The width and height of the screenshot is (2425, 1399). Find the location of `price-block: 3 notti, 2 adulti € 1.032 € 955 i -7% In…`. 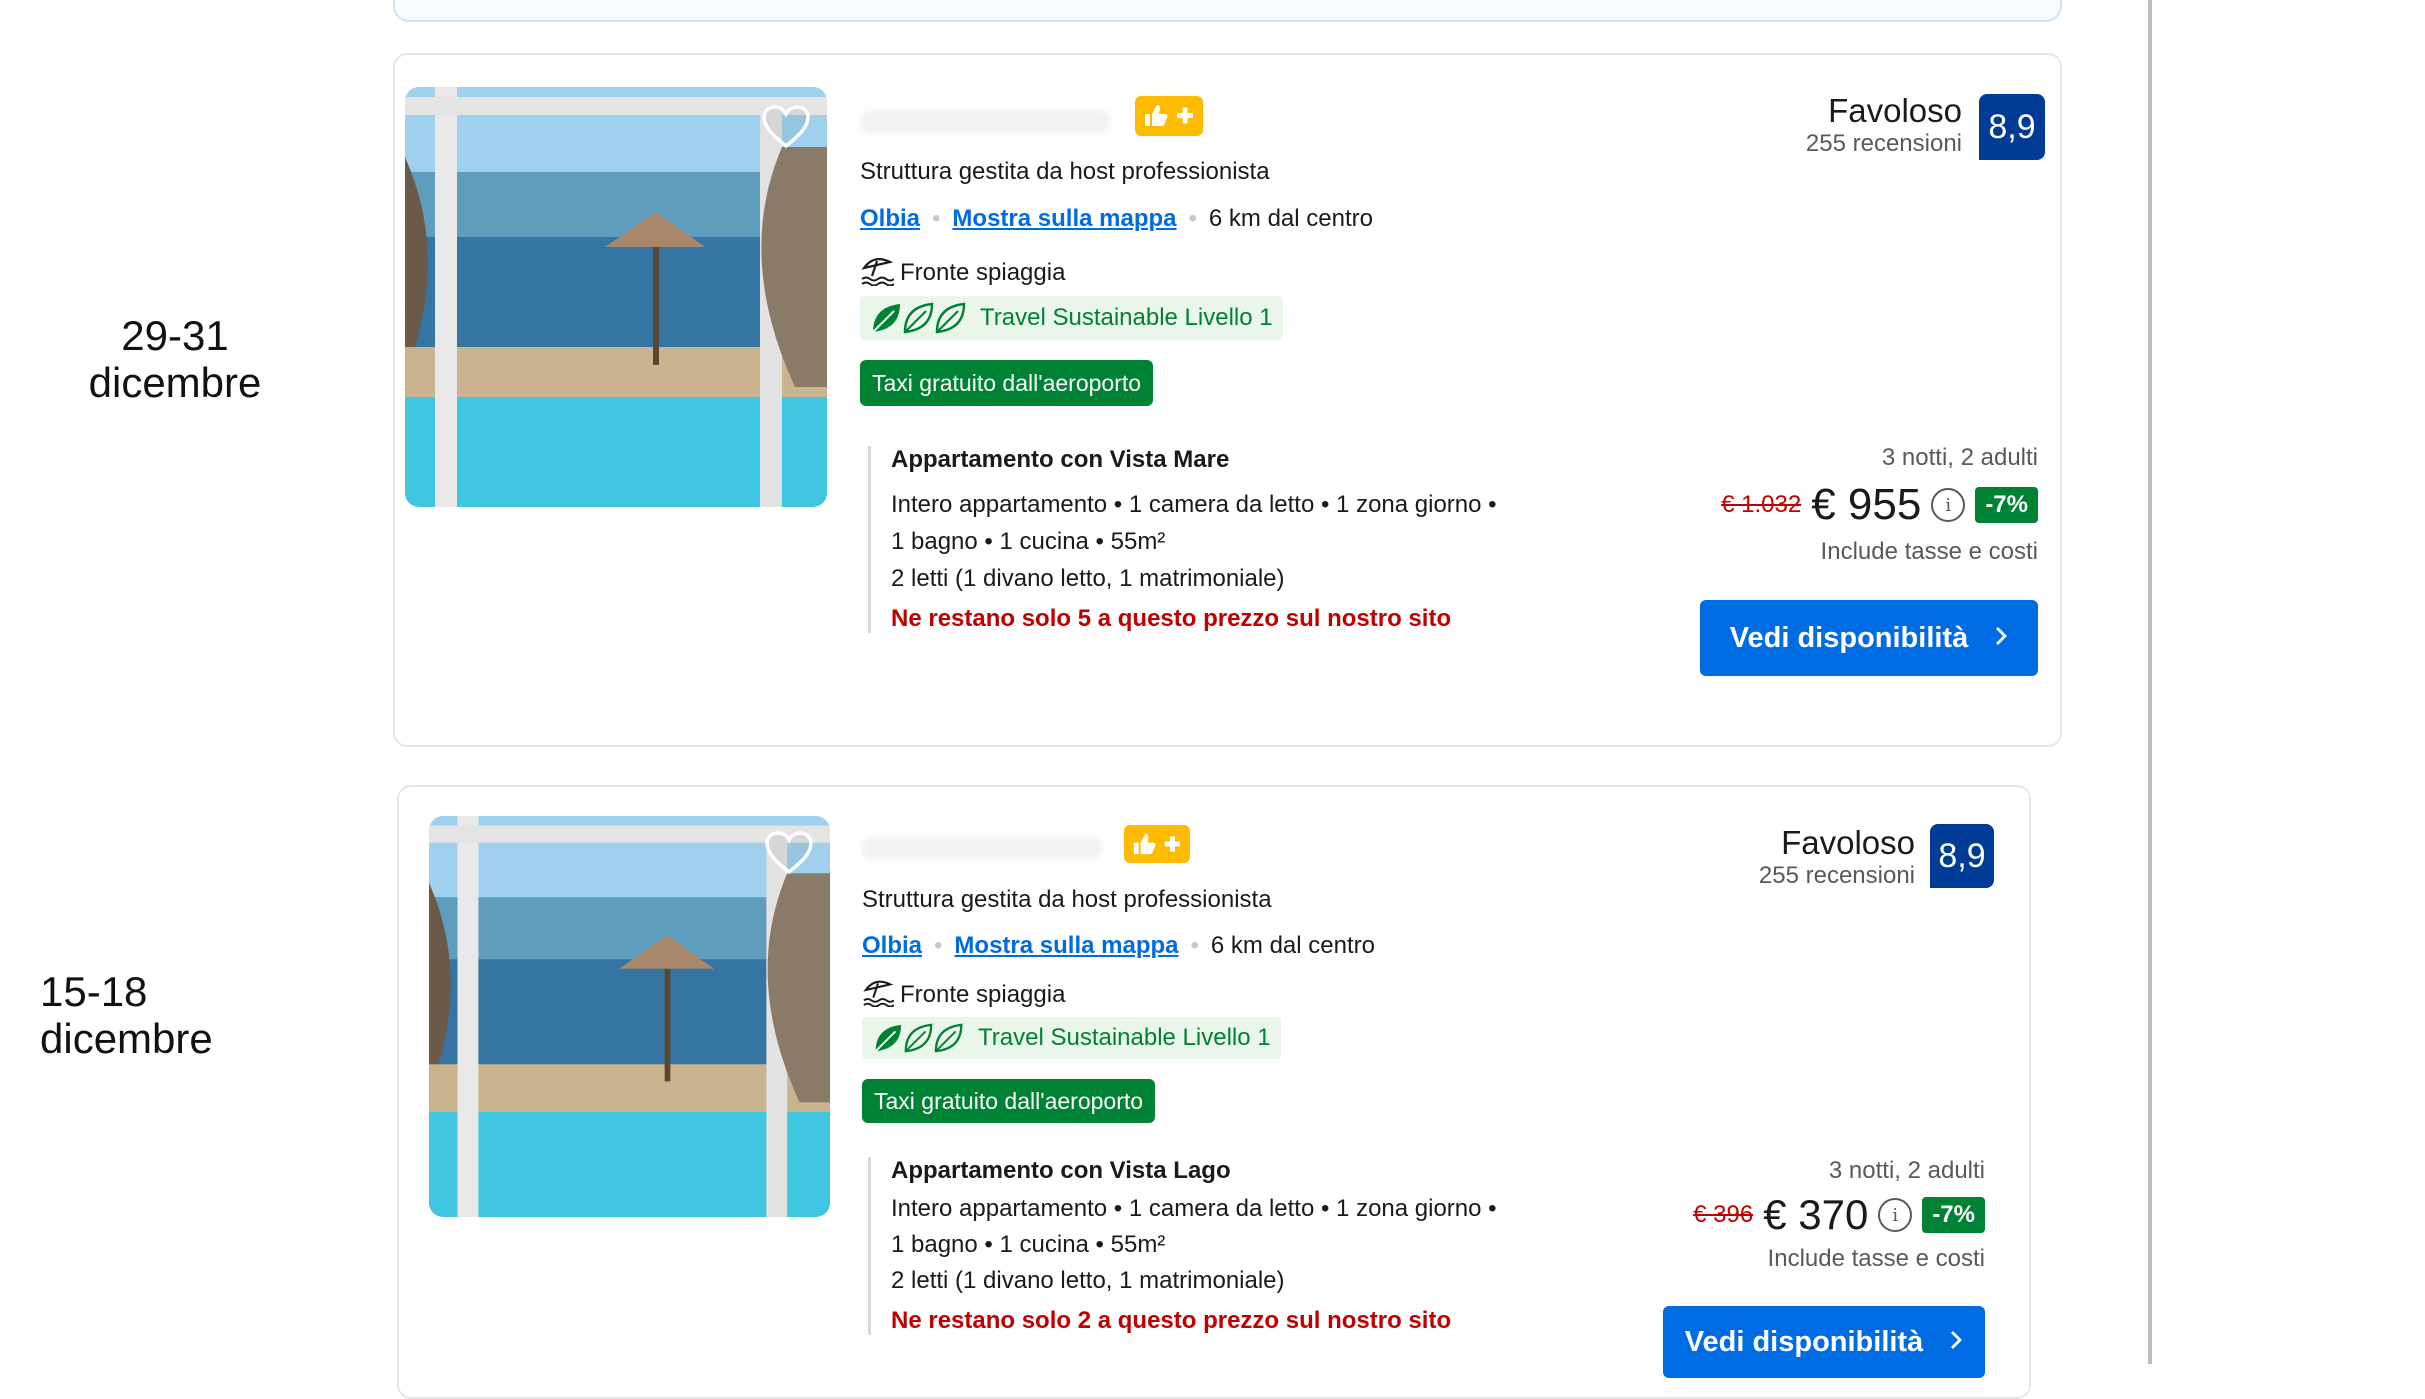

price-block: 3 notti, 2 adulti € 1.032 € 955 i -7% In… is located at coordinates (1829, 505).